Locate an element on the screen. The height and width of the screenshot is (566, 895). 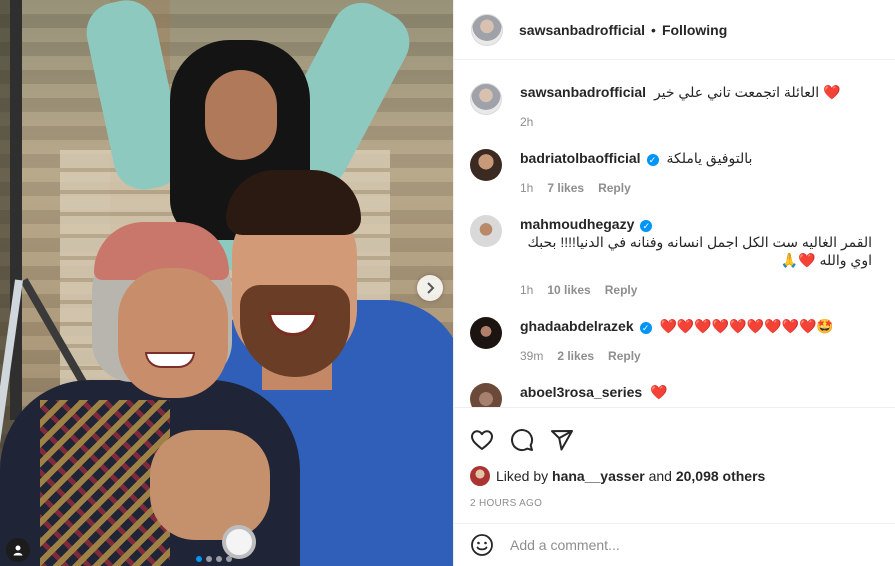
comment-item: aboel3rosa_series ❤️ is located at coordinates (675, 395).